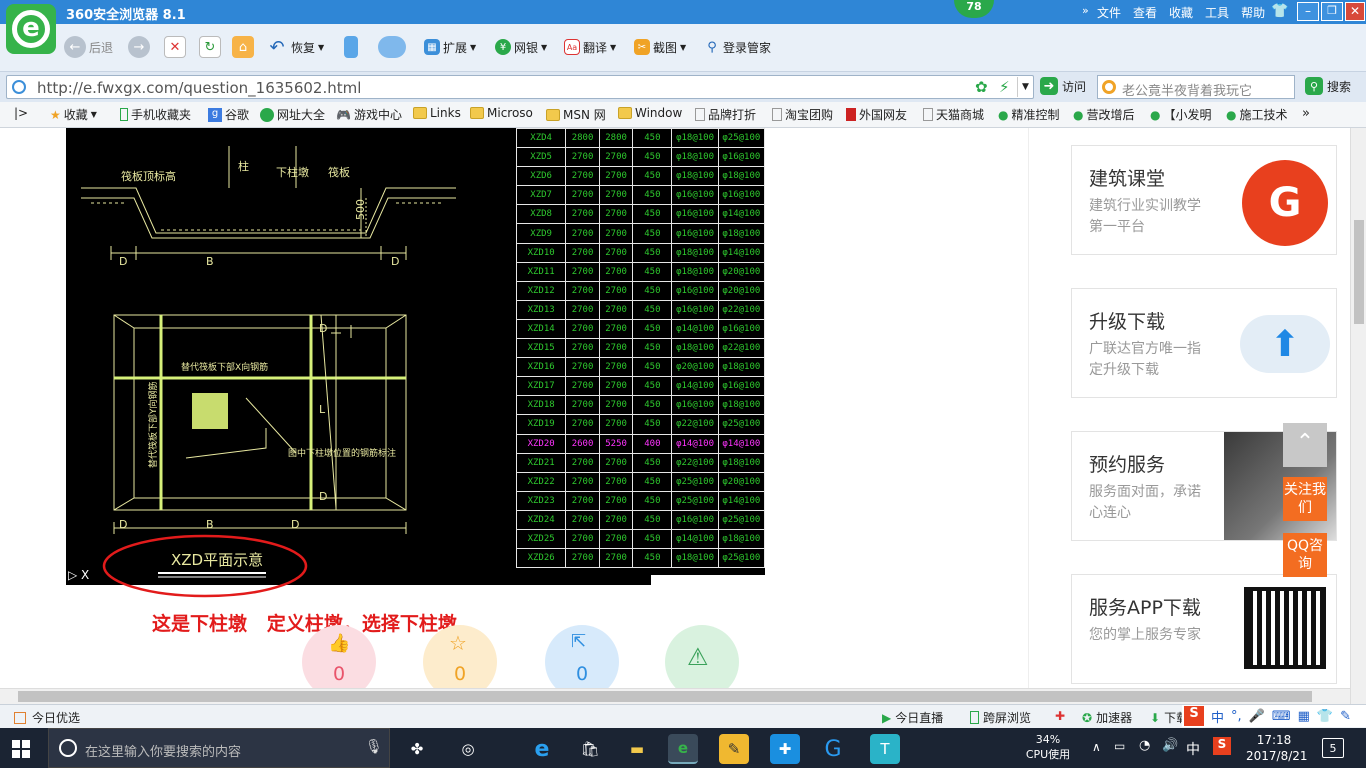 The height and width of the screenshot is (768, 1366). Describe the element at coordinates (1281, 716) in the screenshot. I see `keyboard-icon: ⌨` at that location.